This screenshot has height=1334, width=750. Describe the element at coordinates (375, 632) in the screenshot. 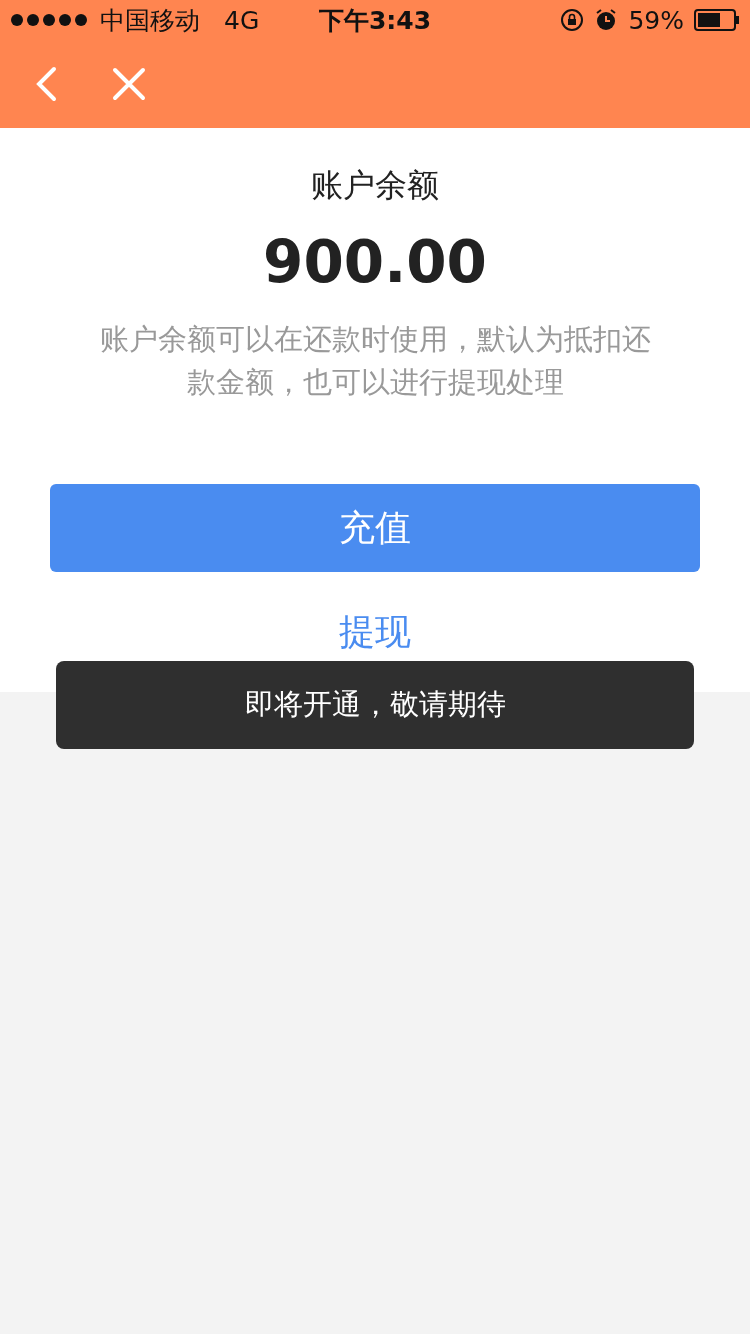

I see `withdraw-link: 提现` at that location.